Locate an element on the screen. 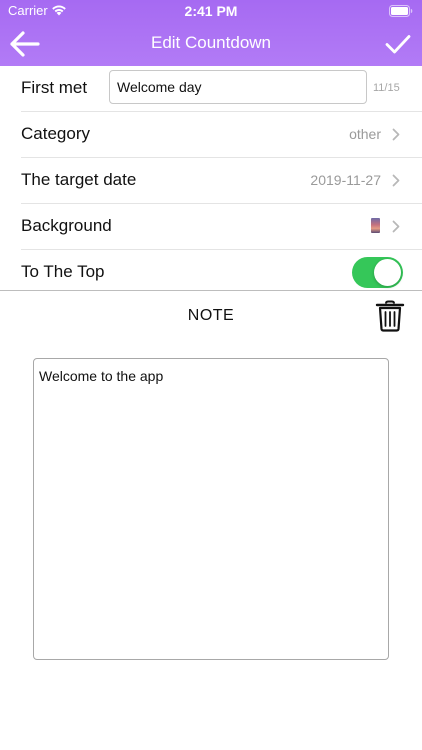 This screenshot has width=422, height=750. target-date-value: 2019-11-27 is located at coordinates (345, 180).